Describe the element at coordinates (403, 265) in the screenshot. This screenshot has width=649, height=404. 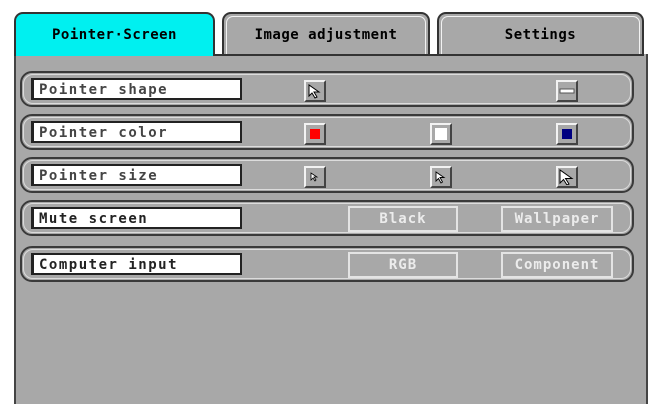
I see `input-rgb-button: RGB` at that location.